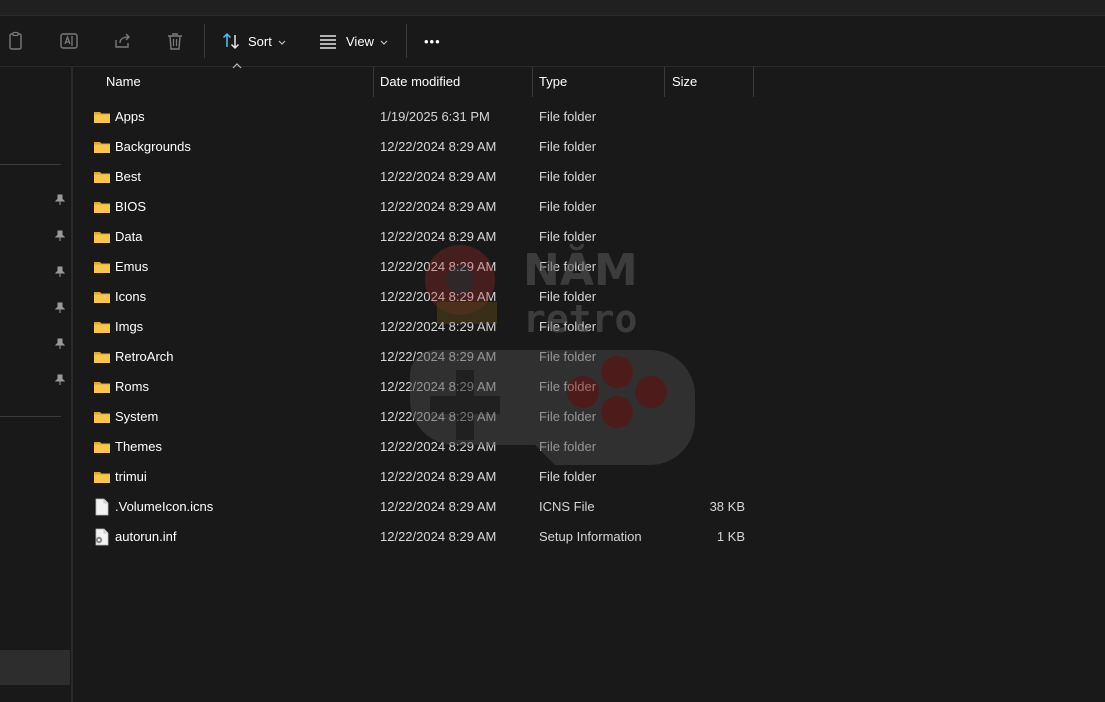  I want to click on view-button: View, so click(352, 41).